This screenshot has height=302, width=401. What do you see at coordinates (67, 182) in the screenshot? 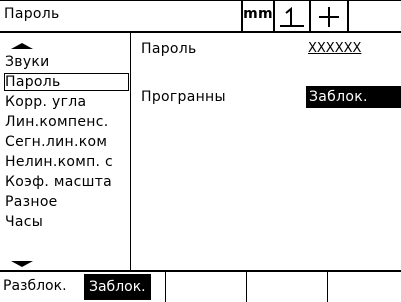
I see `menu-item-scale-factor: Коэф. масшта` at bounding box center [67, 182].